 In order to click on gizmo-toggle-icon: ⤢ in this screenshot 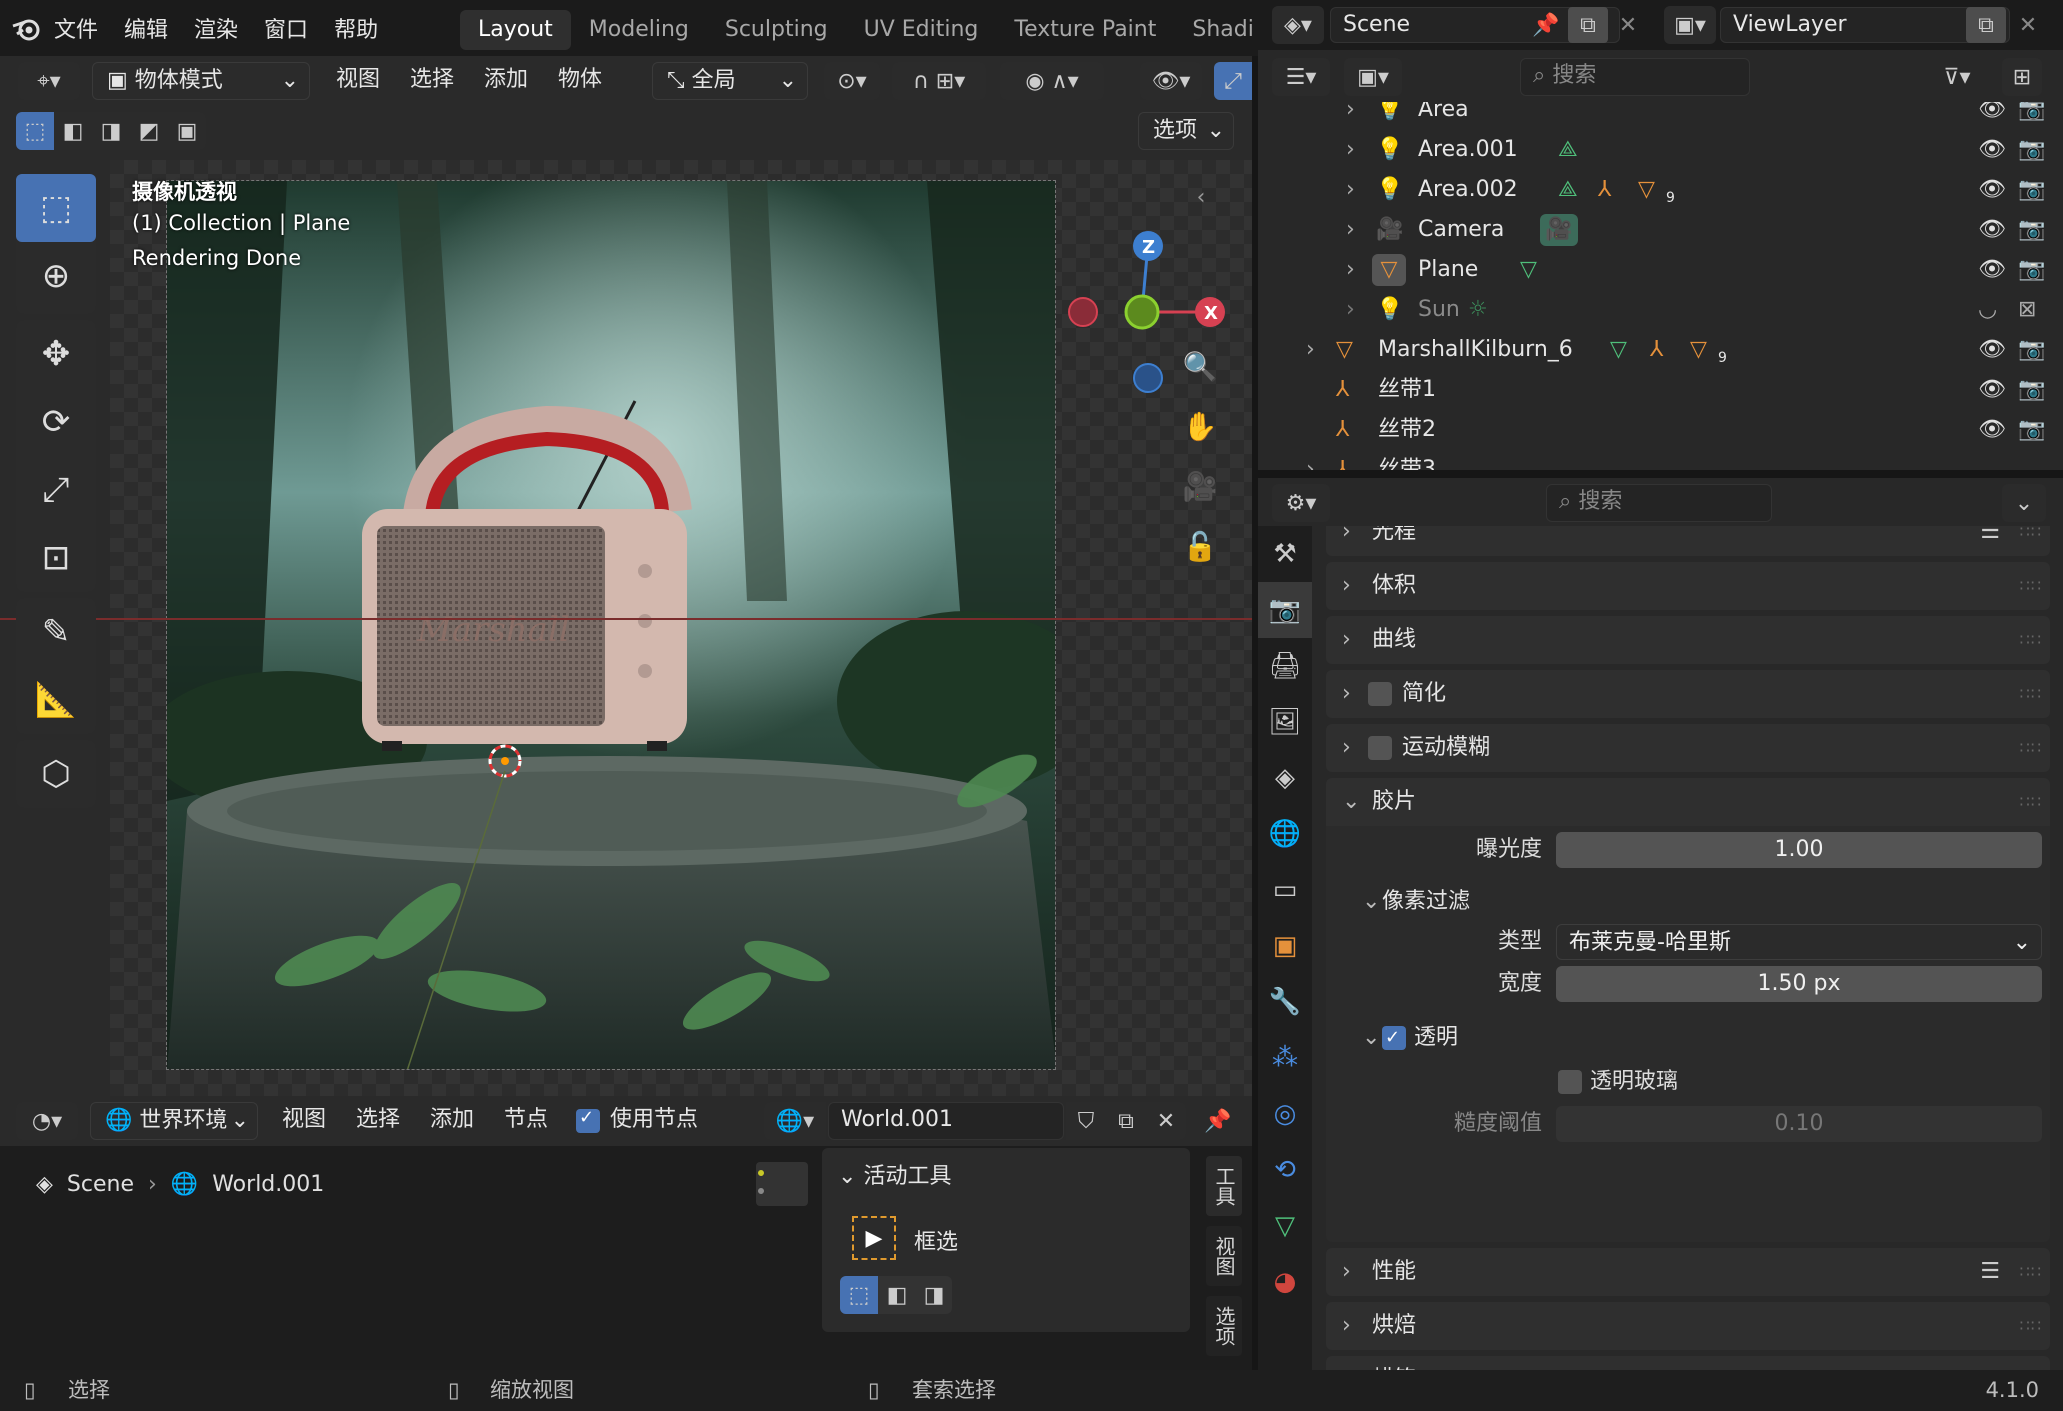, I will do `click(1233, 81)`.